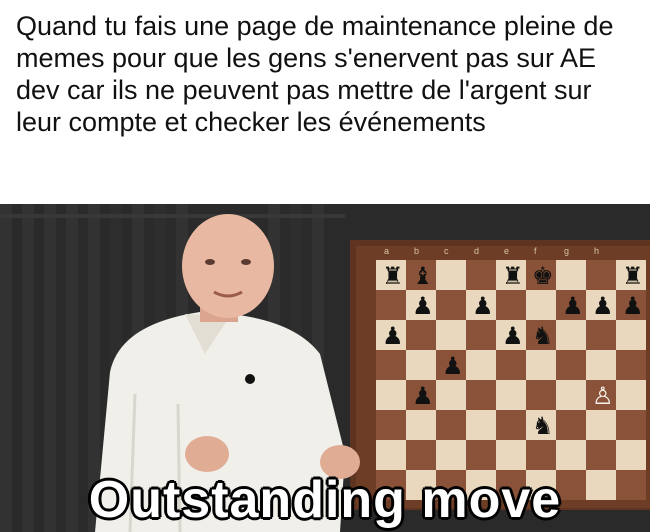 Image resolution: width=650 pixels, height=532 pixels. I want to click on meme-bottom-text: Outstanding move, so click(325, 500).